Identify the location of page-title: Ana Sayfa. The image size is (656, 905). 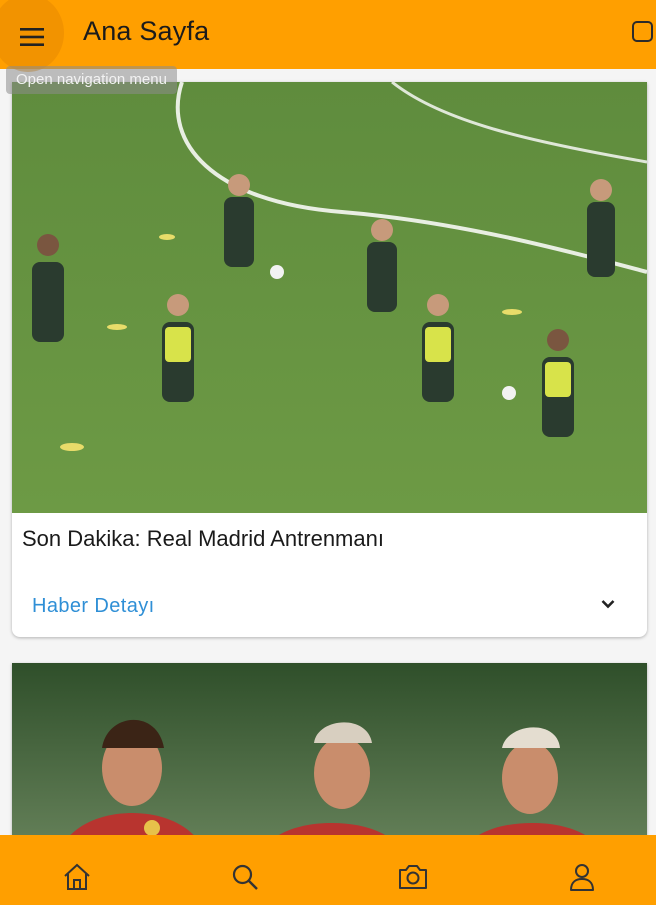
(146, 31).